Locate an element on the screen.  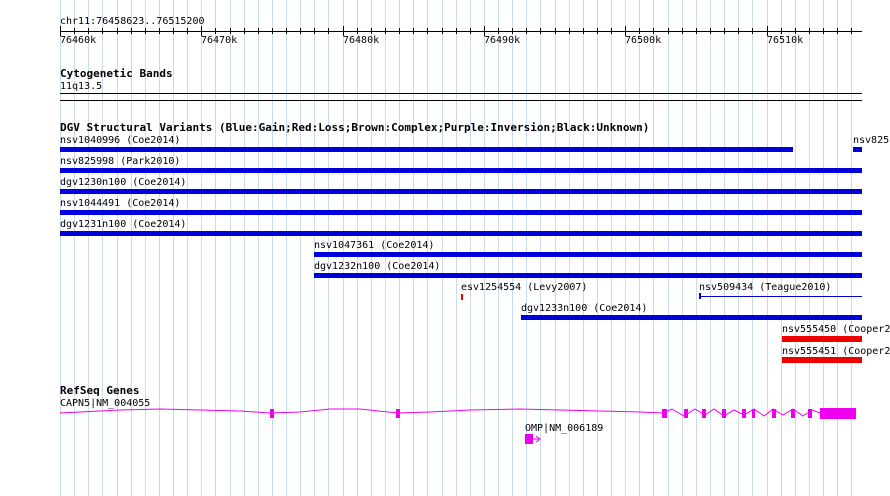
gene-omp is located at coordinates (533, 439).